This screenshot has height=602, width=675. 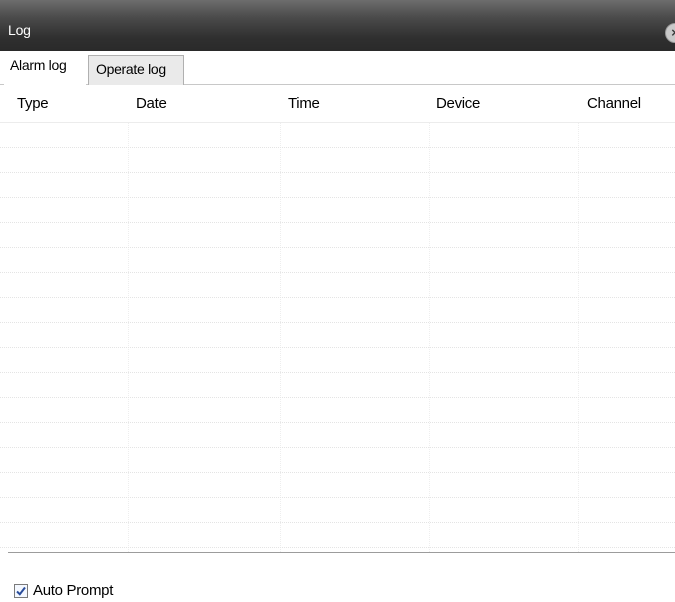 I want to click on column-header-type: Type, so click(x=33, y=103).